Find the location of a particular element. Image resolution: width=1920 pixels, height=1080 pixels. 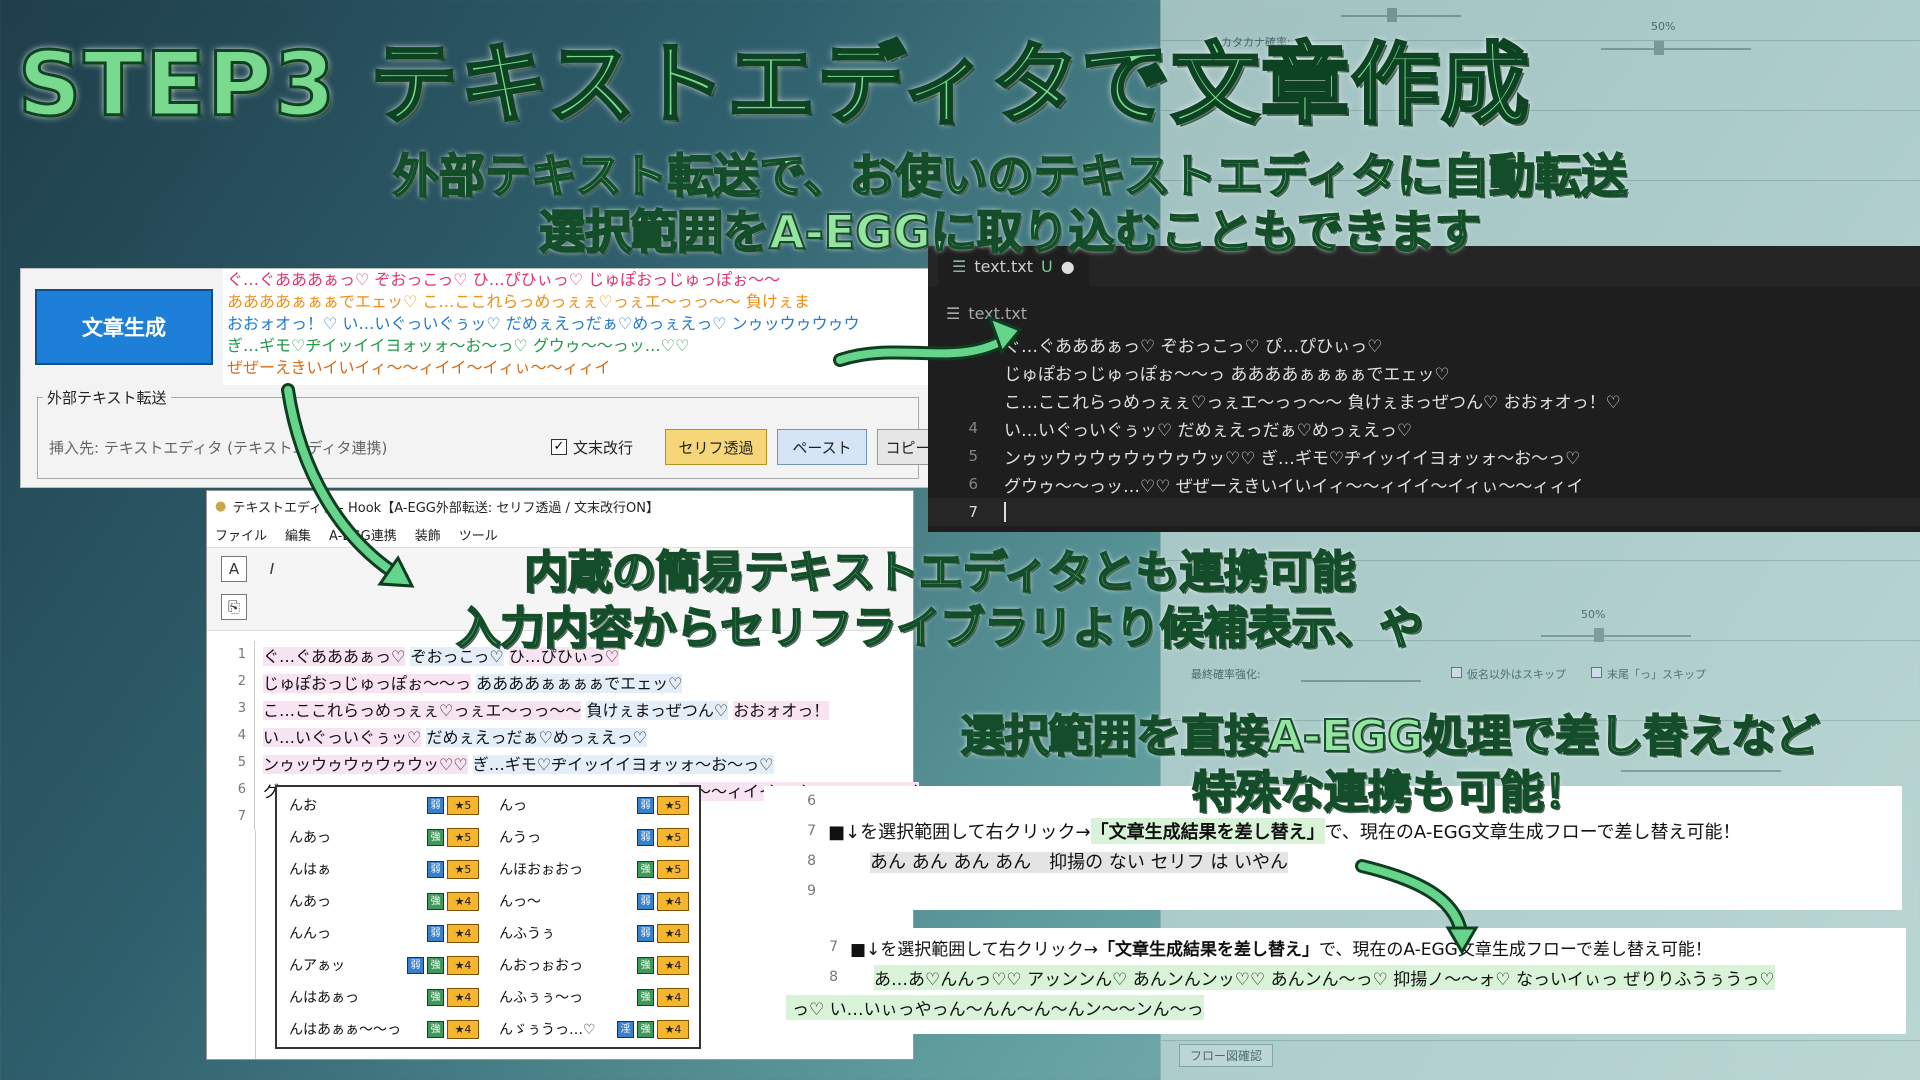

paste-button: ペースト is located at coordinates (822, 447).